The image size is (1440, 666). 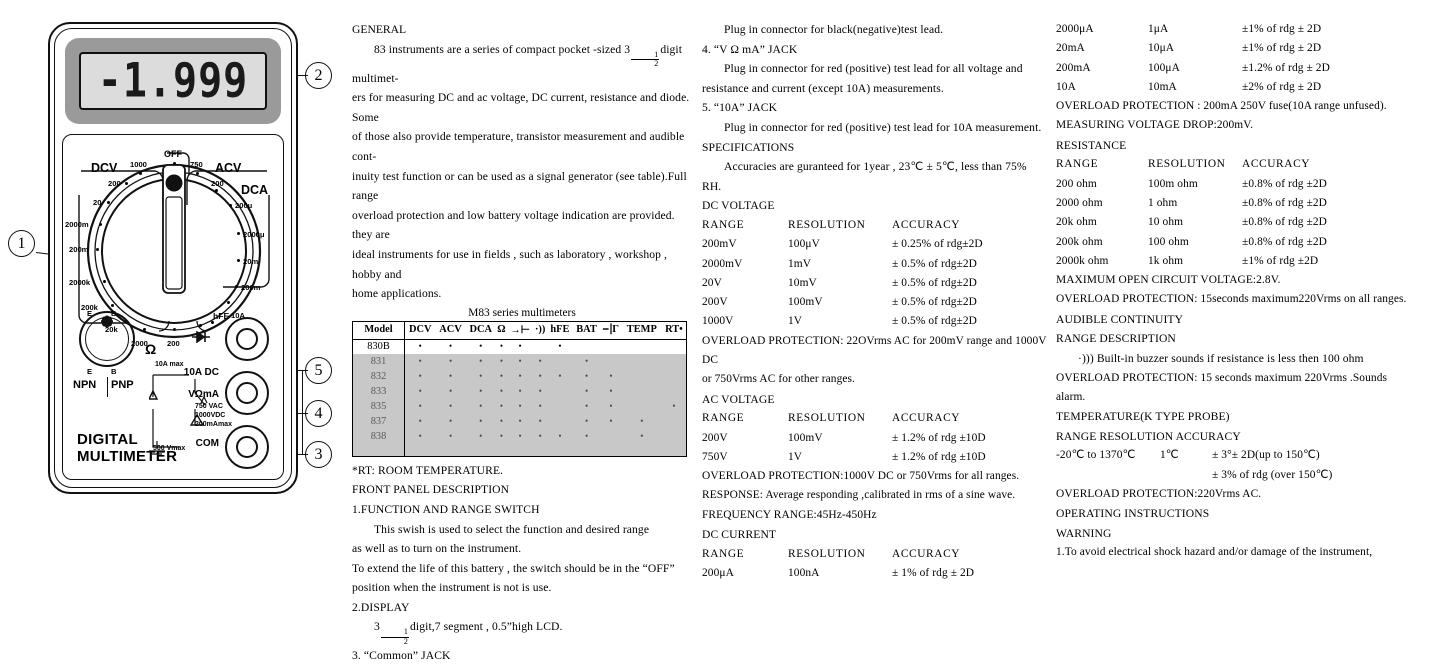 What do you see at coordinates (97, 202) in the screenshot?
I see `dial-pos-dcv-20: 20` at bounding box center [97, 202].